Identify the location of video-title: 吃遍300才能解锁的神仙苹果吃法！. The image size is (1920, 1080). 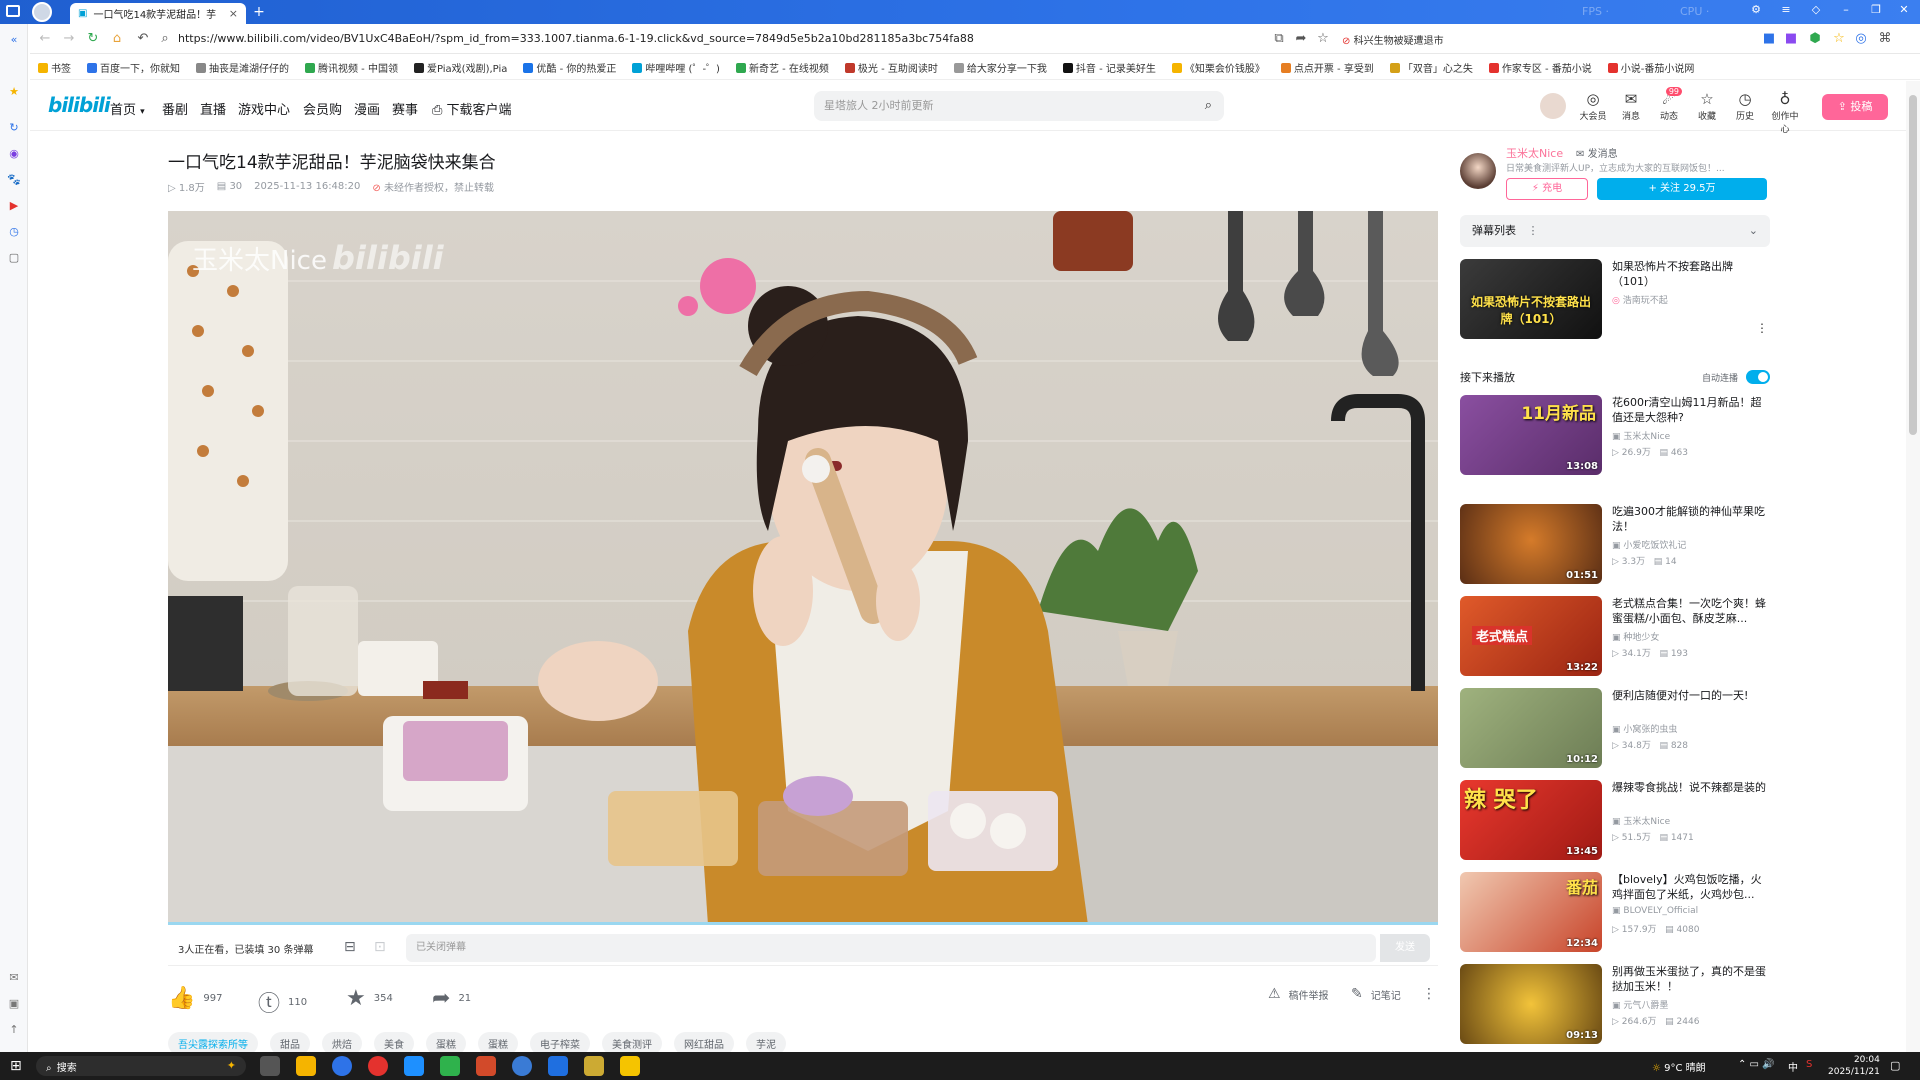
(1691, 519).